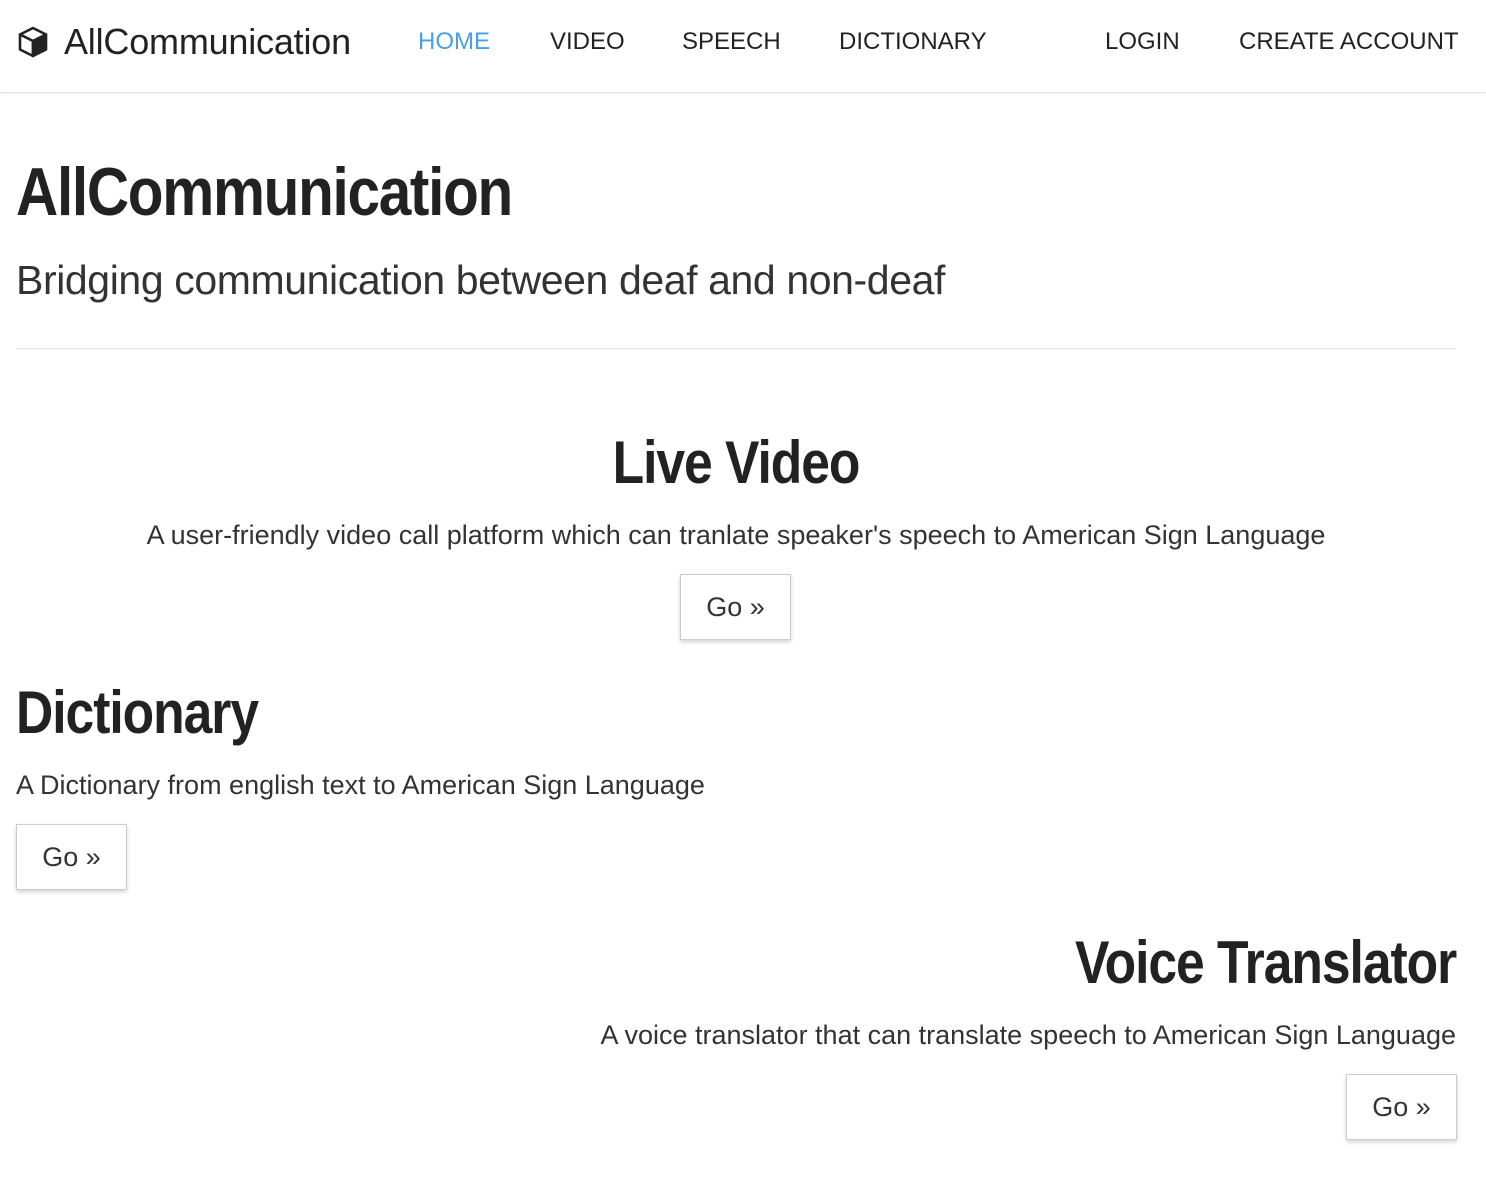 This screenshot has width=1486, height=1196. I want to click on brand-link: AllCommunication, so click(183, 42).